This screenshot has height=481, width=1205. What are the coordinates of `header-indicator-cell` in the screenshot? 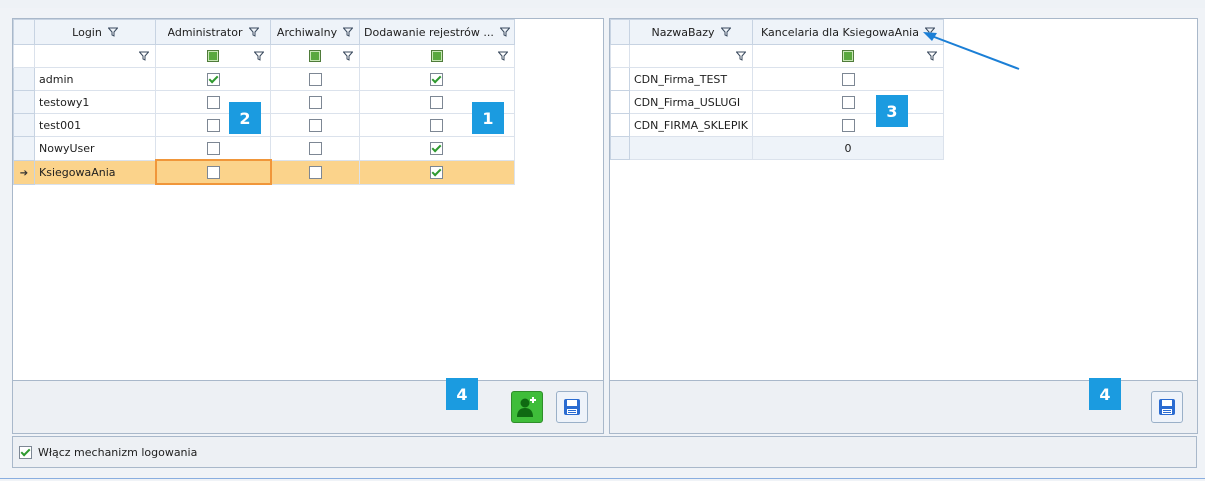 It's located at (620, 32).